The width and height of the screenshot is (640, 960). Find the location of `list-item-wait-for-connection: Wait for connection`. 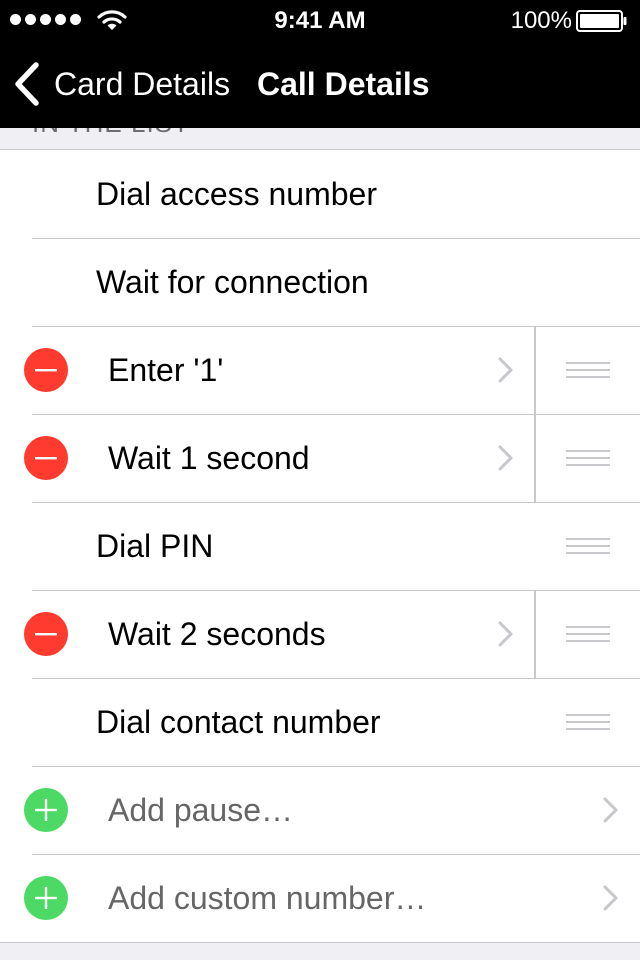

list-item-wait-for-connection: Wait for connection is located at coordinates (320, 282).